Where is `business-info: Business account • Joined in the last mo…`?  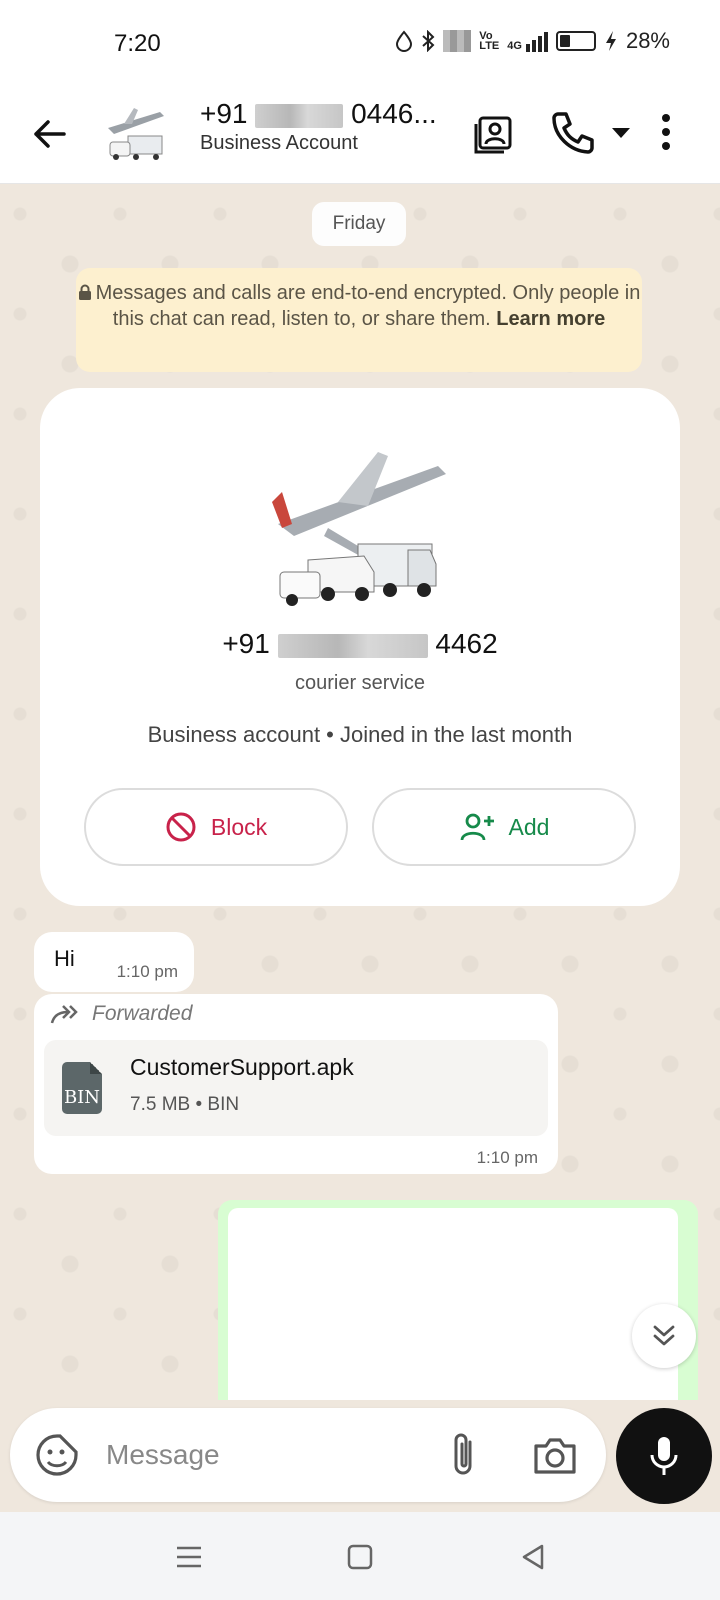 business-info: Business account • Joined in the last mo… is located at coordinates (360, 734).